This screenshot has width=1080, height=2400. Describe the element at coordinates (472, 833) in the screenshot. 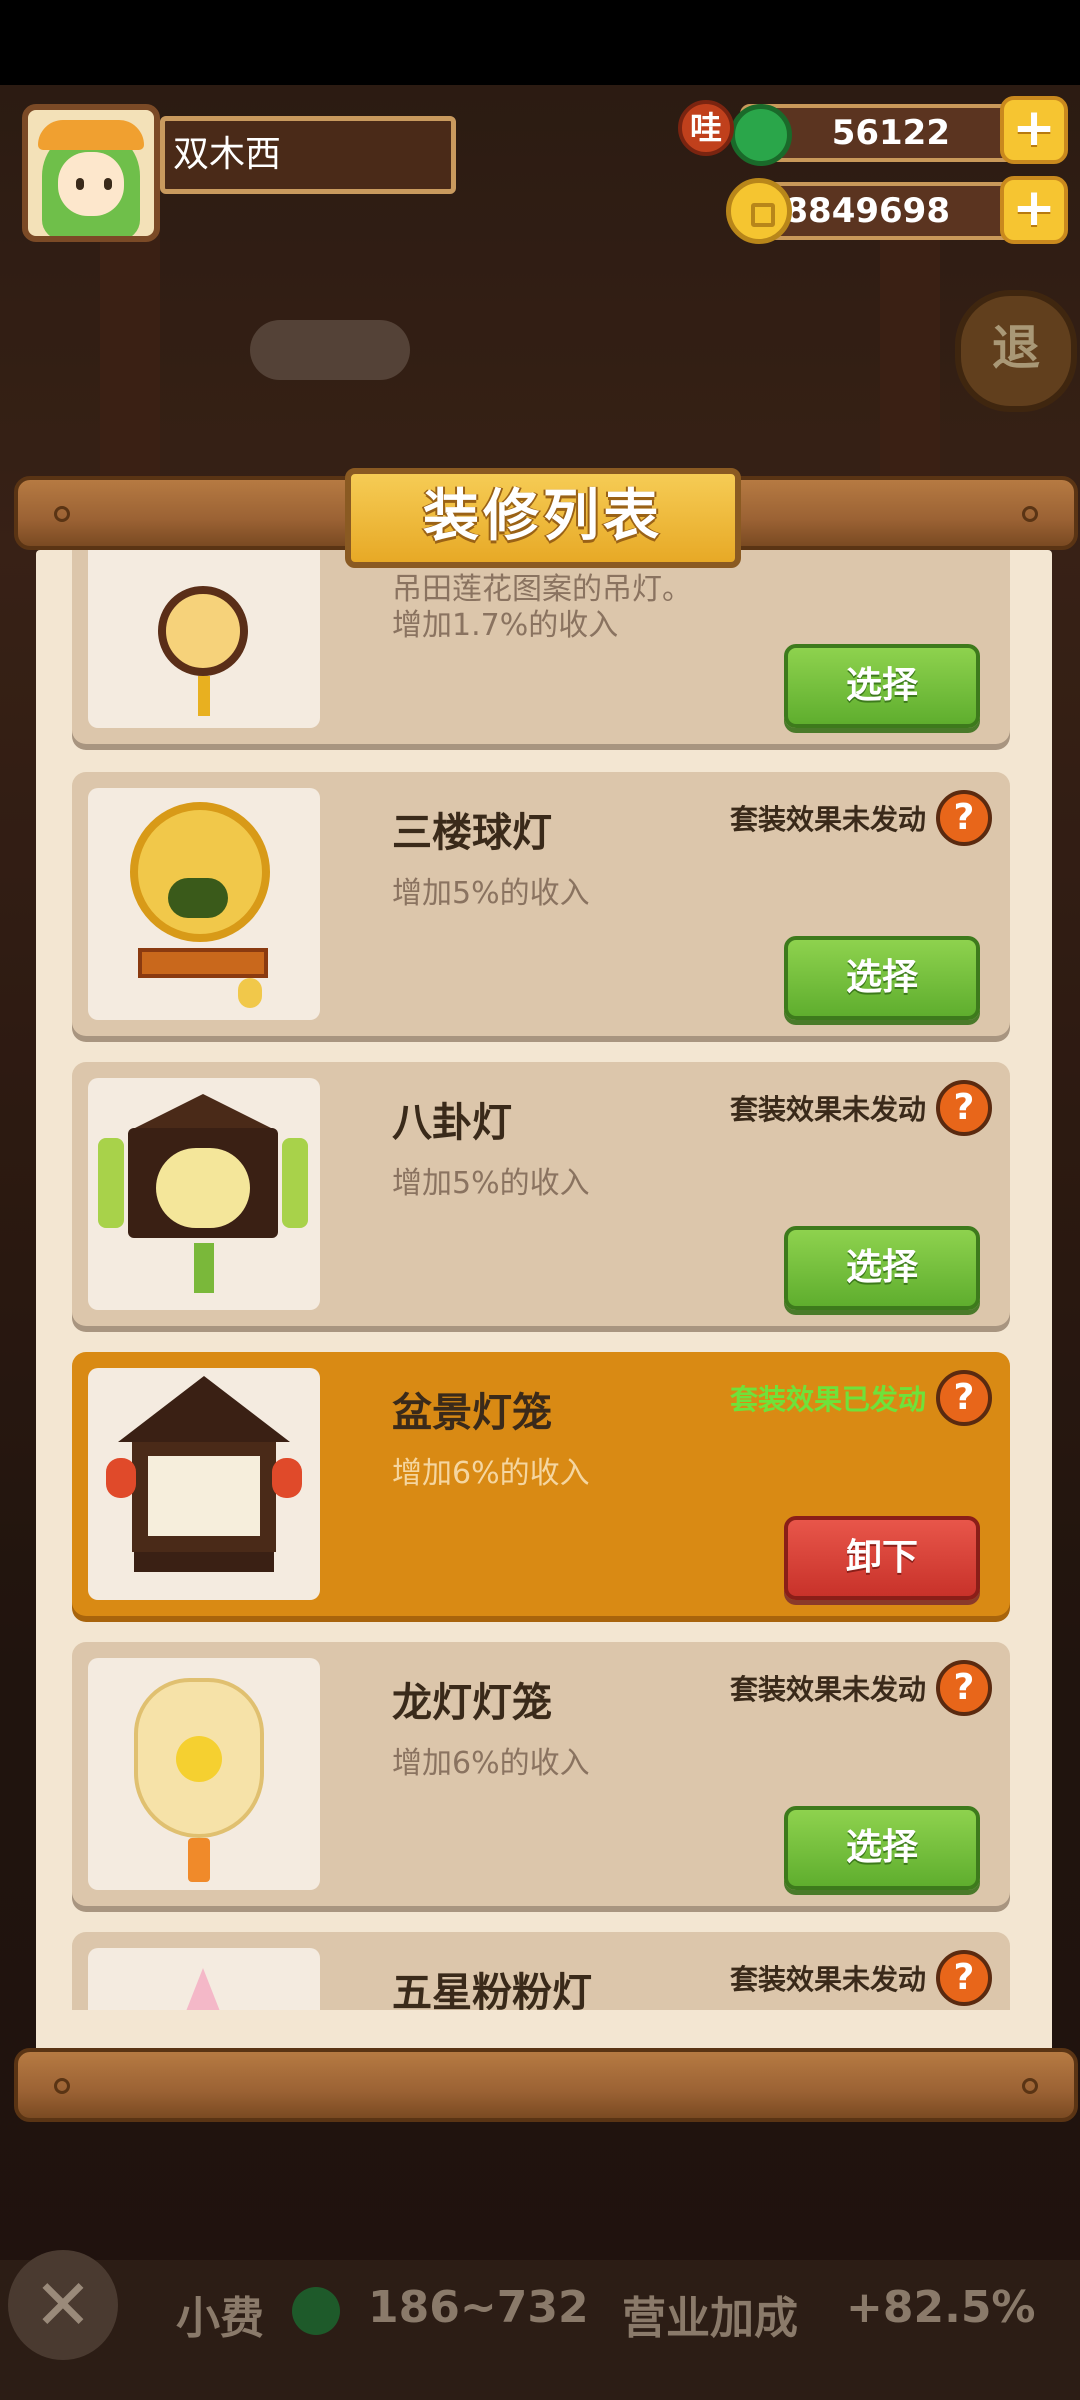

I see `item-name: 三楼球灯` at that location.